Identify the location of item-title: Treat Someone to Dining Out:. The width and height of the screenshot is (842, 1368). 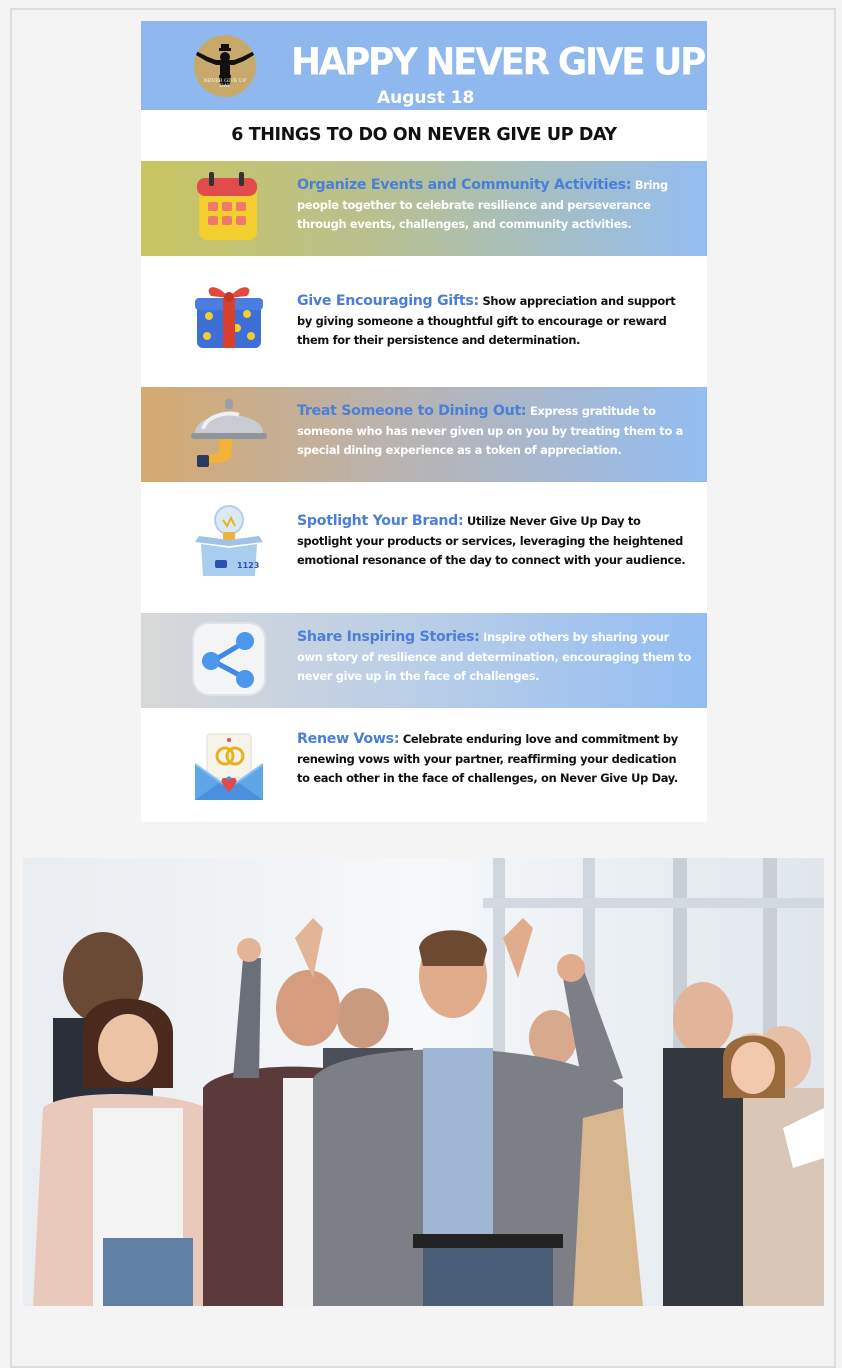
(412, 411).